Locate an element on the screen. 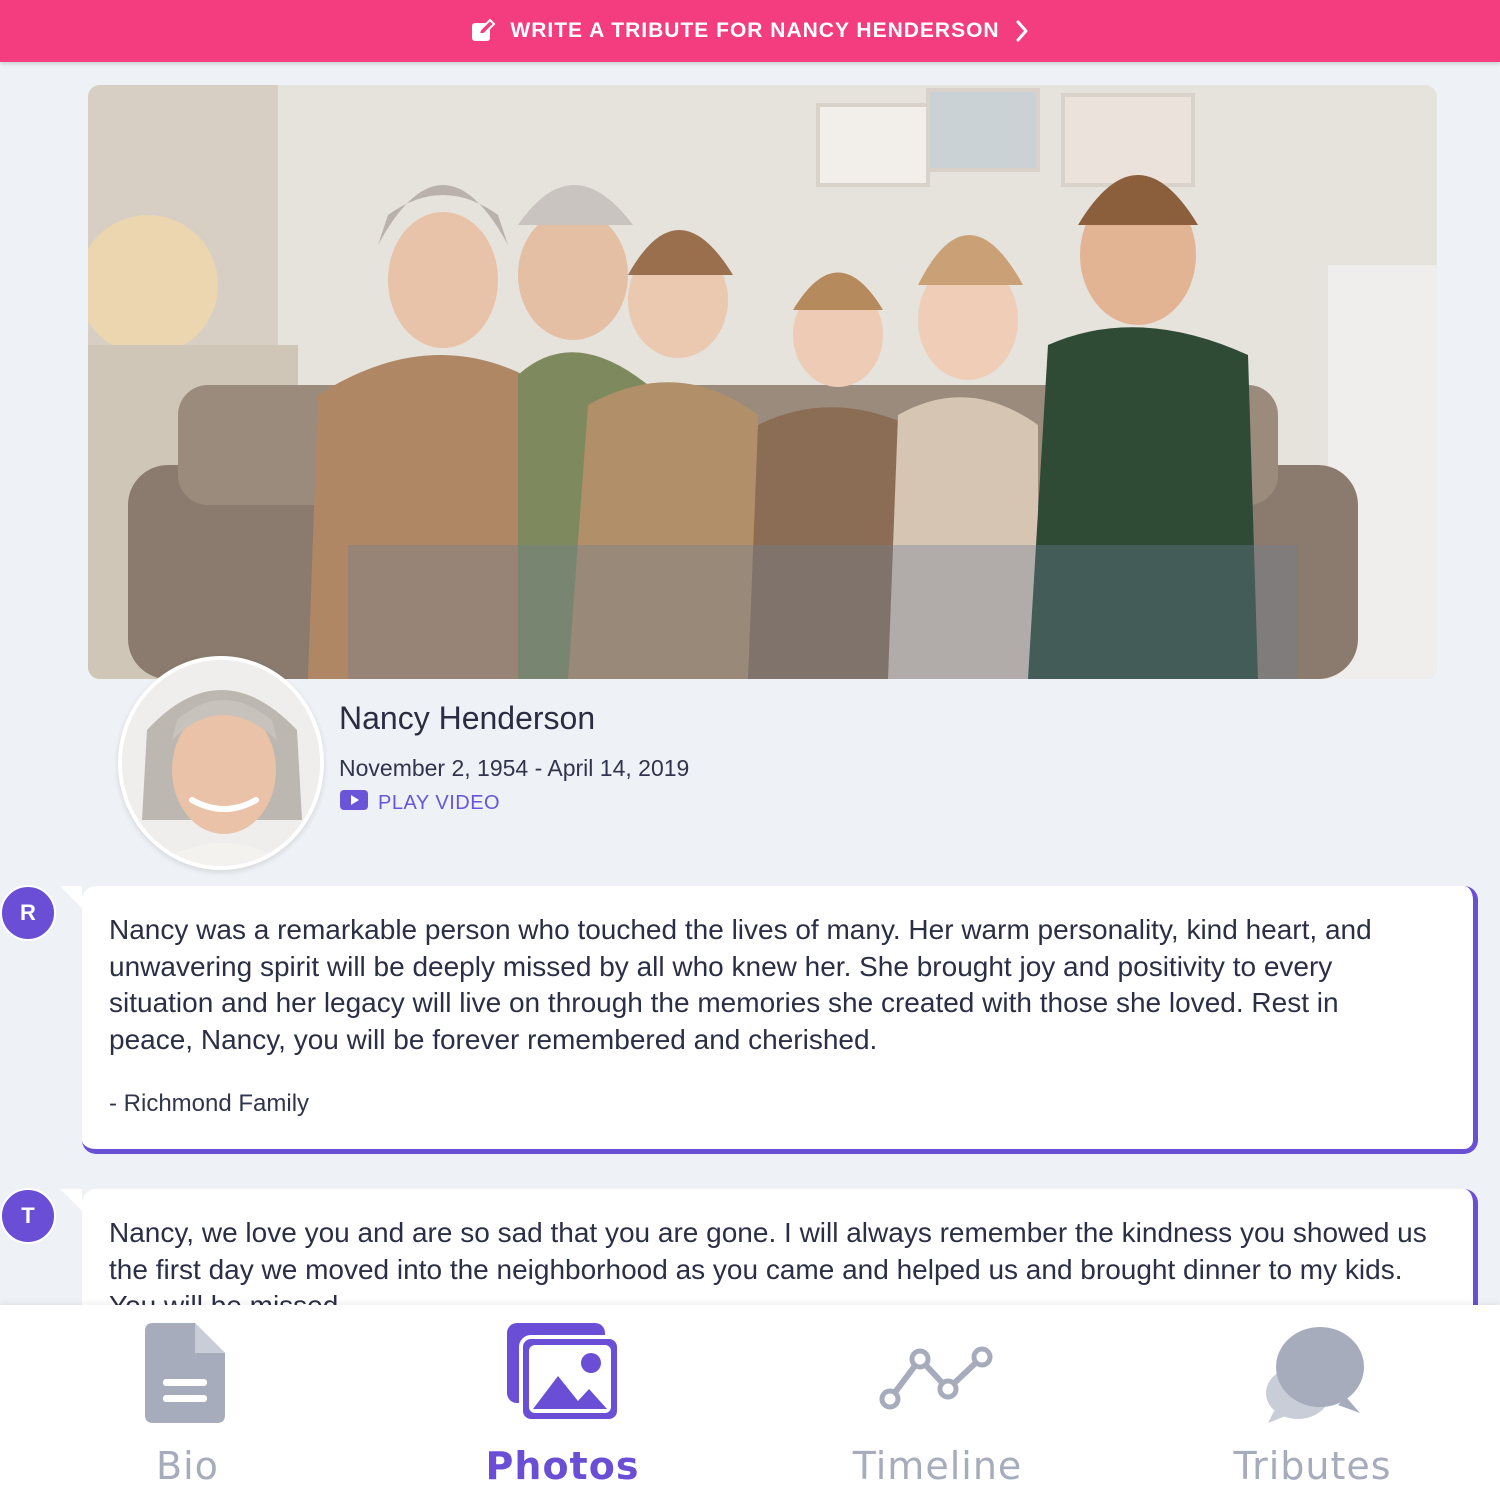 Image resolution: width=1500 pixels, height=1499 pixels. timeline-icon is located at coordinates (937, 1376).